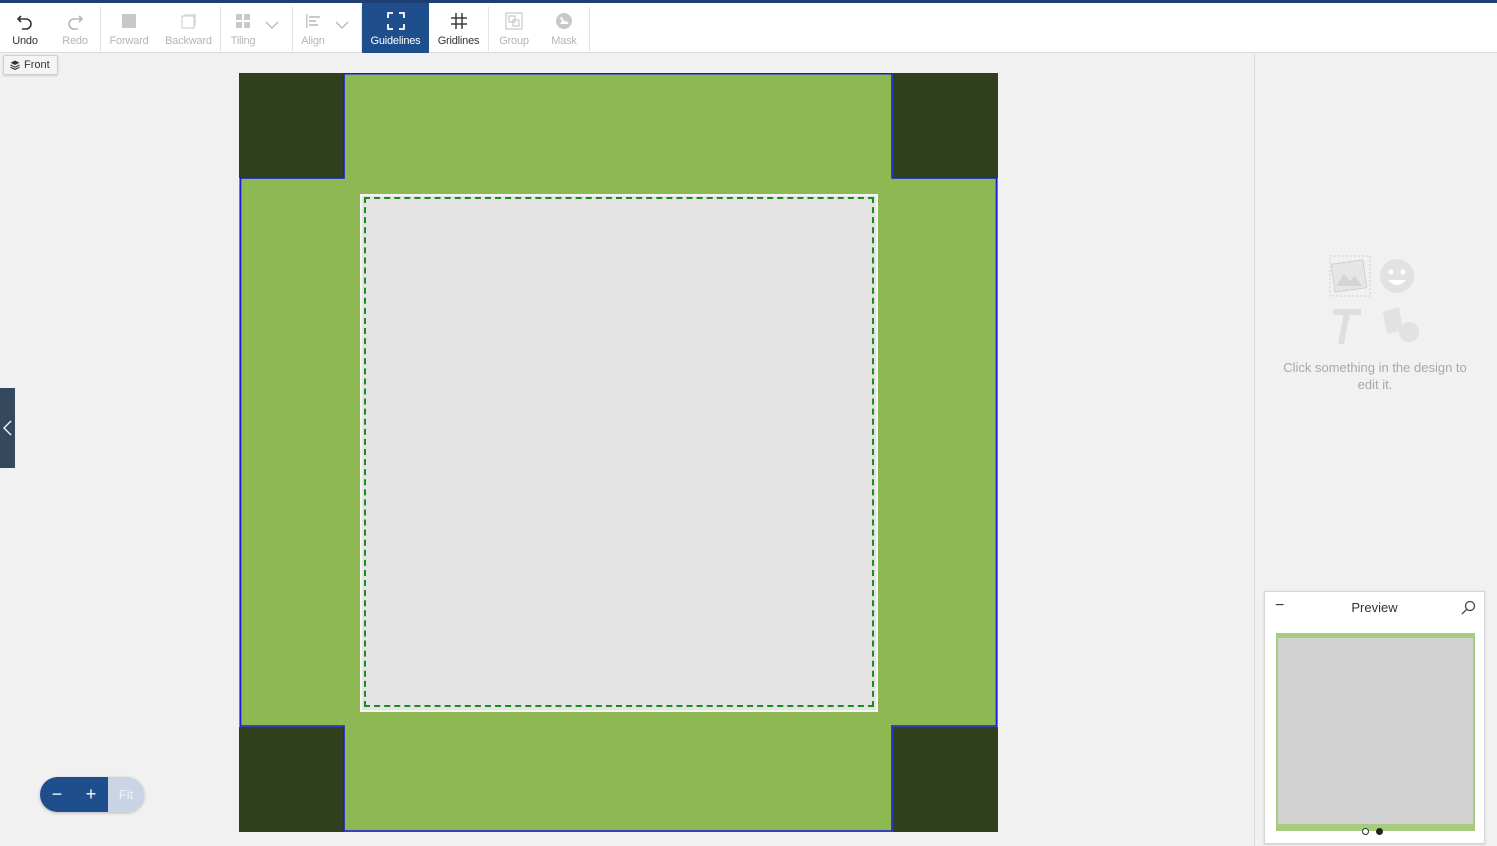 This screenshot has height=846, width=1497. I want to click on tiling-button: Tiling, so click(243, 28).